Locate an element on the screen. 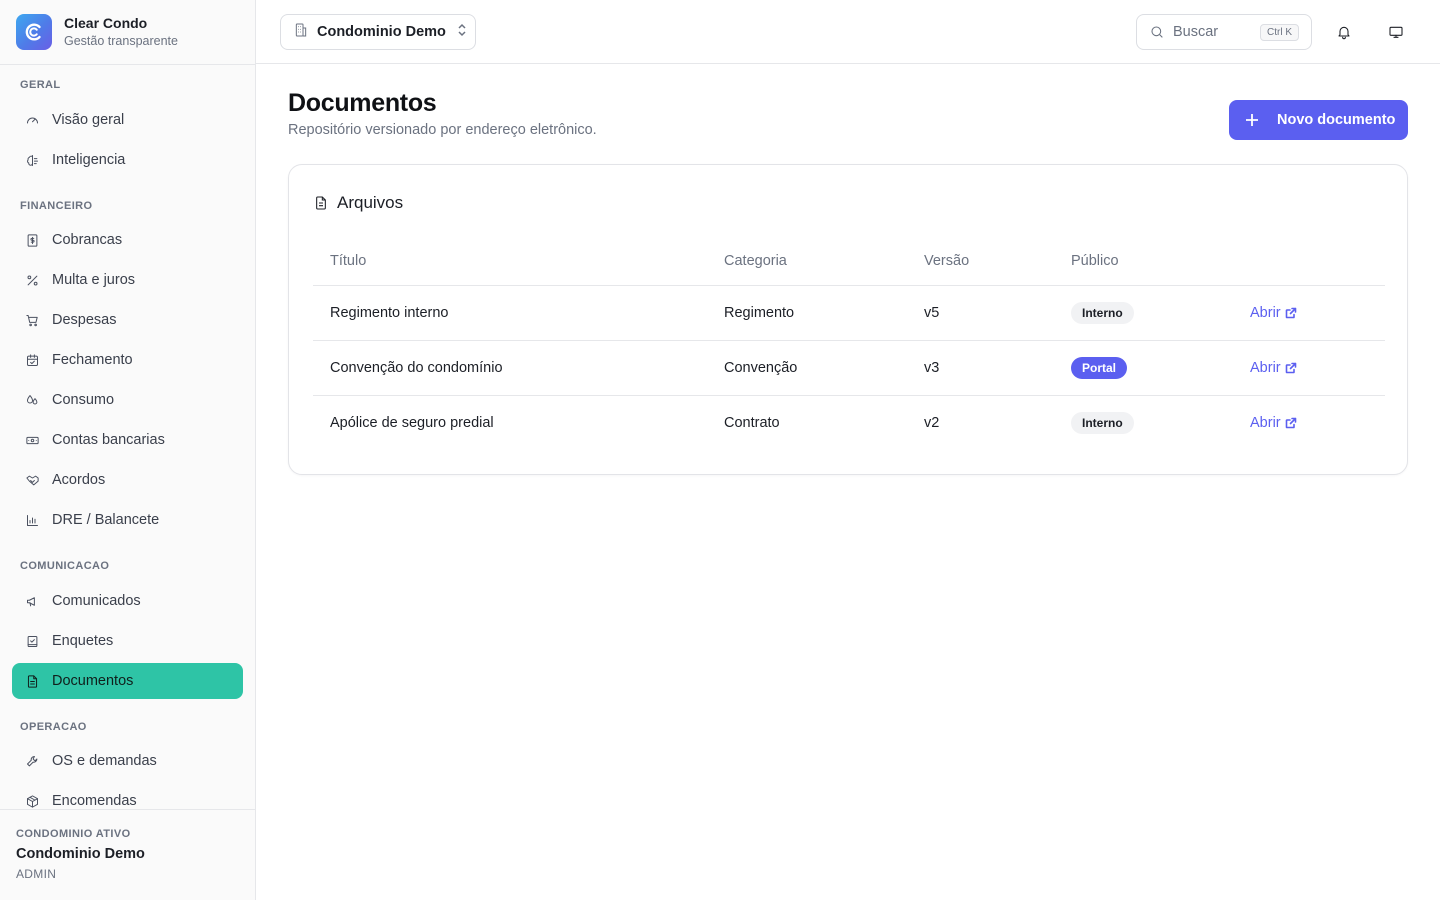 The image size is (1440, 900). display-mode-button is located at coordinates (1396, 32).